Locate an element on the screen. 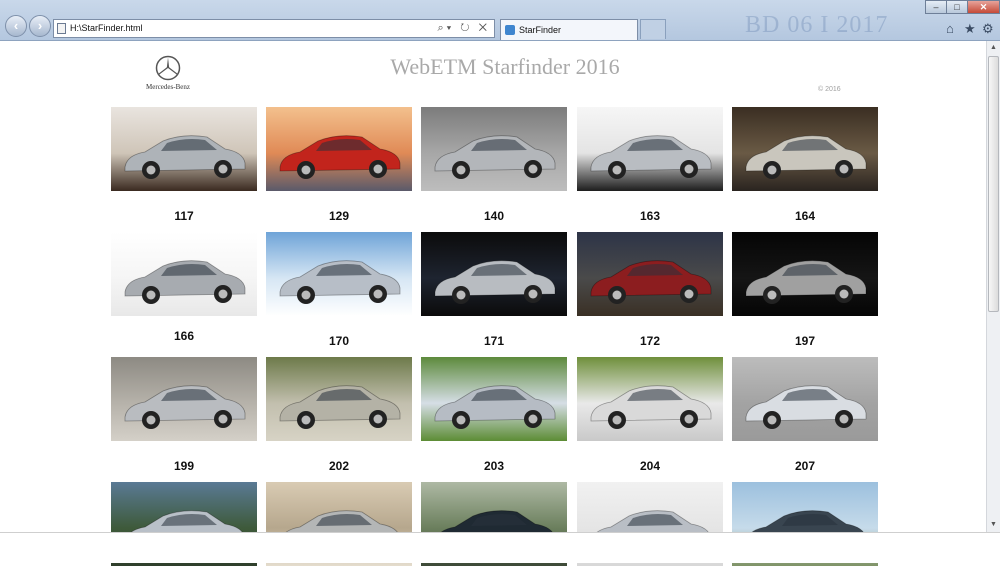  model-code: 203 is located at coordinates (494, 466).